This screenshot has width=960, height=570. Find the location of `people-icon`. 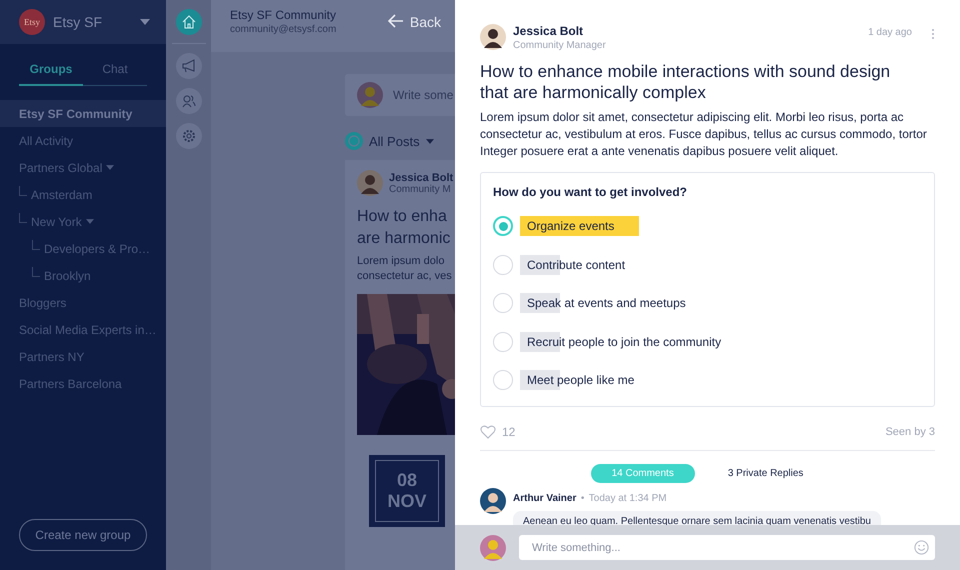

people-icon is located at coordinates (189, 101).